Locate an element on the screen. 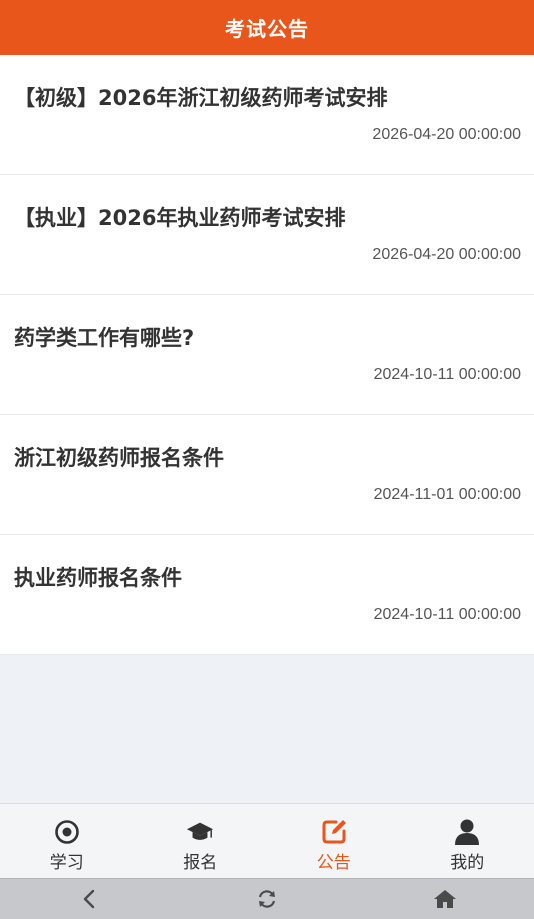 The width and height of the screenshot is (534, 919). top-bar: 考试公告 is located at coordinates (267, 27).